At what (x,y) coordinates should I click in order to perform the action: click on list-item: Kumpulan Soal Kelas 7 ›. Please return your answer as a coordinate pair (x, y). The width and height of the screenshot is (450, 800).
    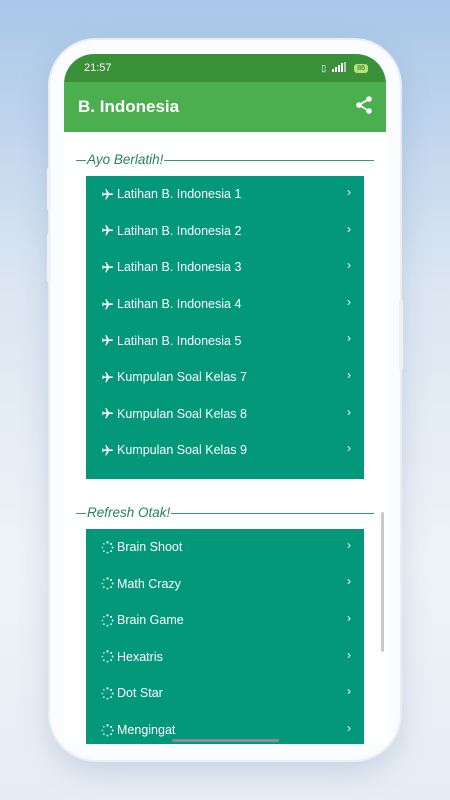
    Looking at the image, I should click on (225, 377).